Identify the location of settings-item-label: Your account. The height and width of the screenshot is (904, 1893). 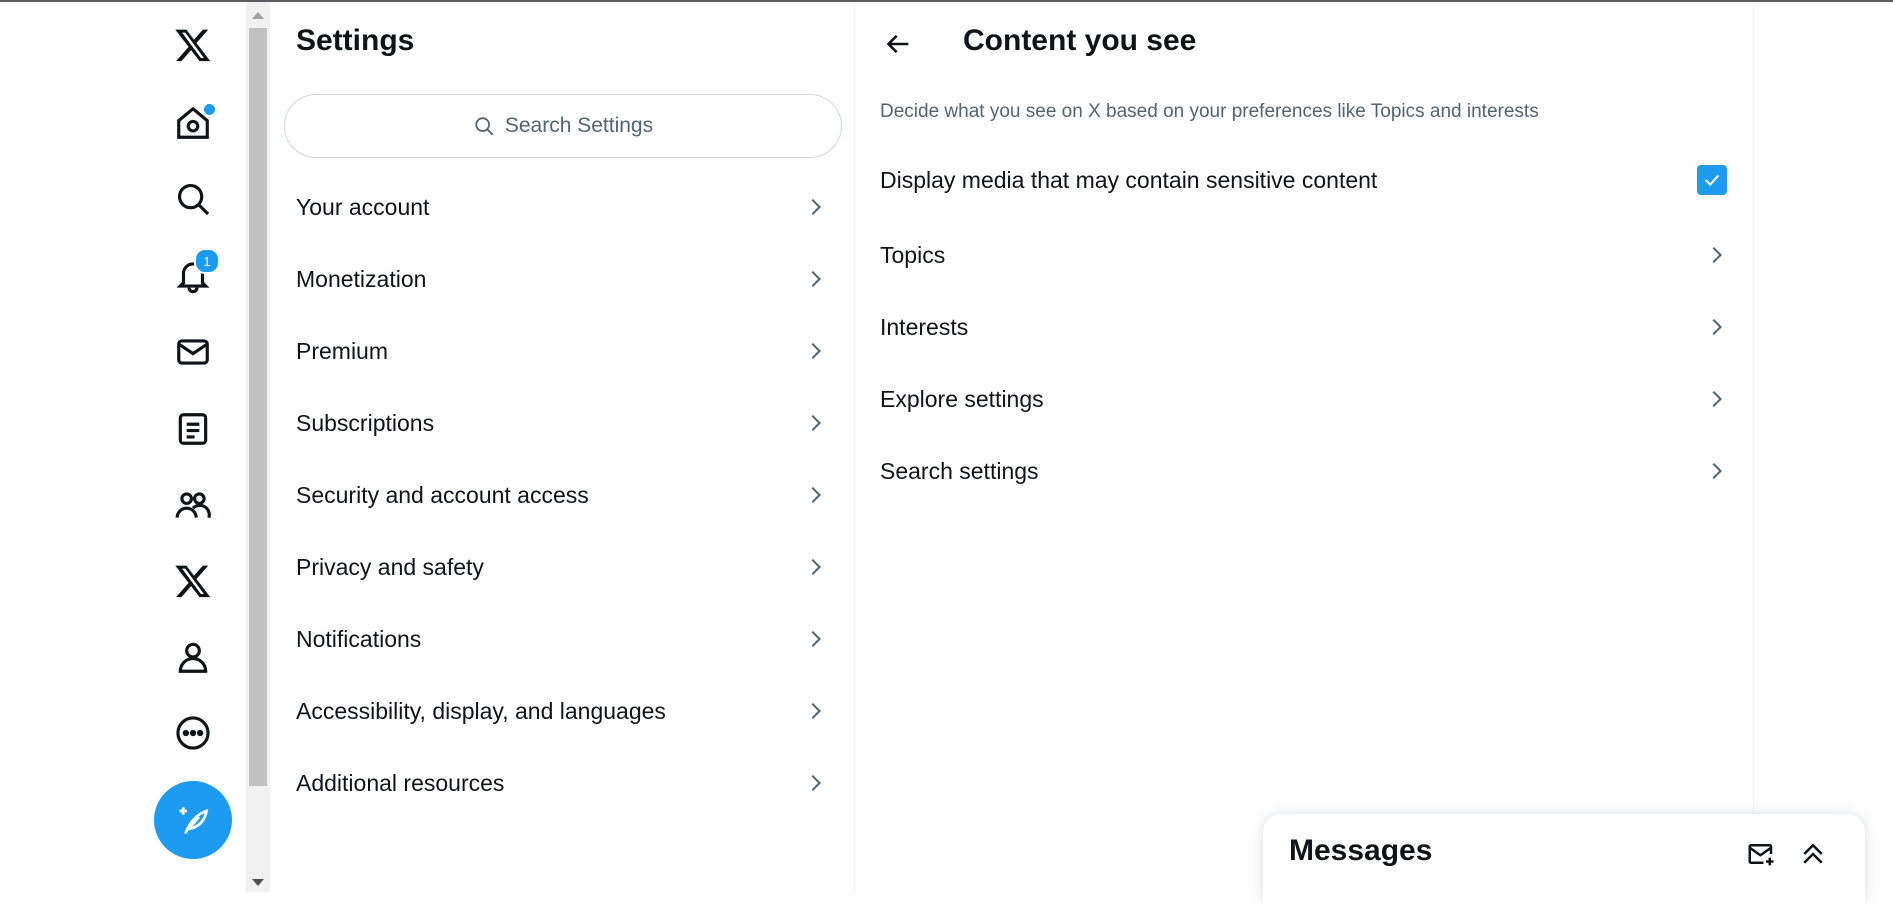
(363, 206).